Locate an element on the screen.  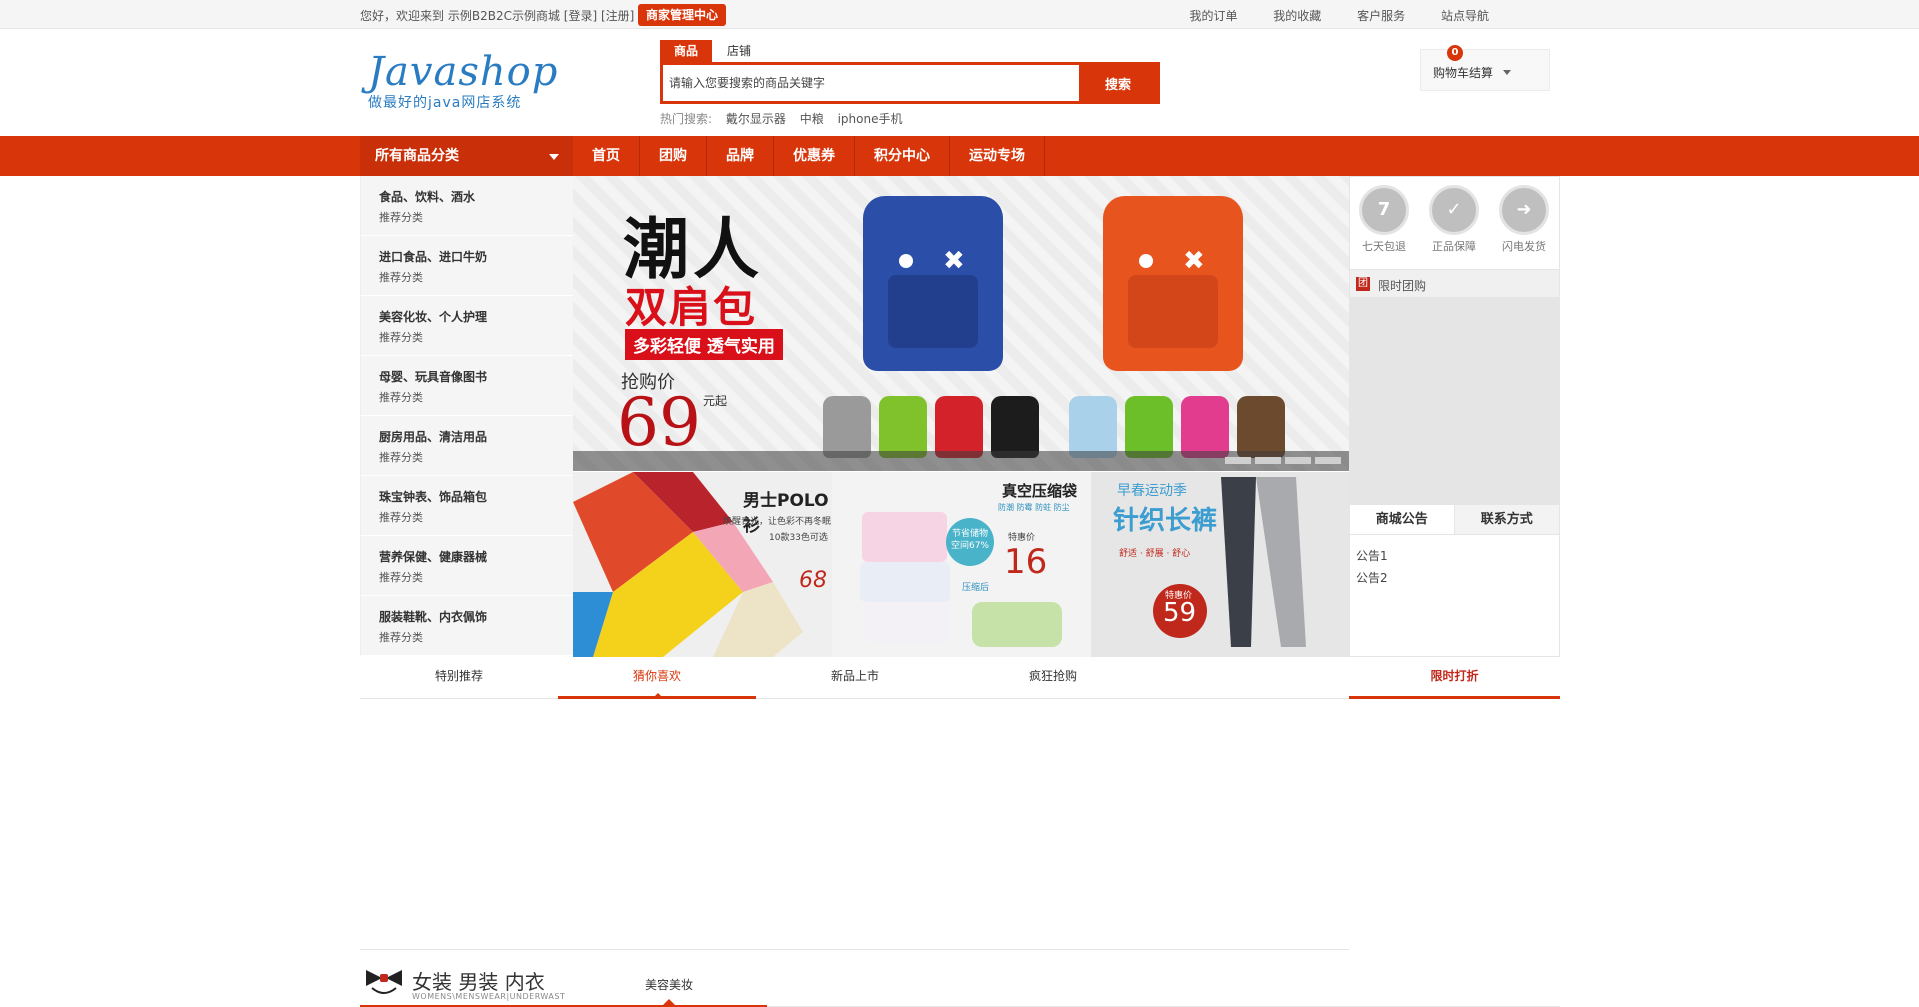
banner-tag: 多彩轻便 透气实用 is located at coordinates (704, 344).